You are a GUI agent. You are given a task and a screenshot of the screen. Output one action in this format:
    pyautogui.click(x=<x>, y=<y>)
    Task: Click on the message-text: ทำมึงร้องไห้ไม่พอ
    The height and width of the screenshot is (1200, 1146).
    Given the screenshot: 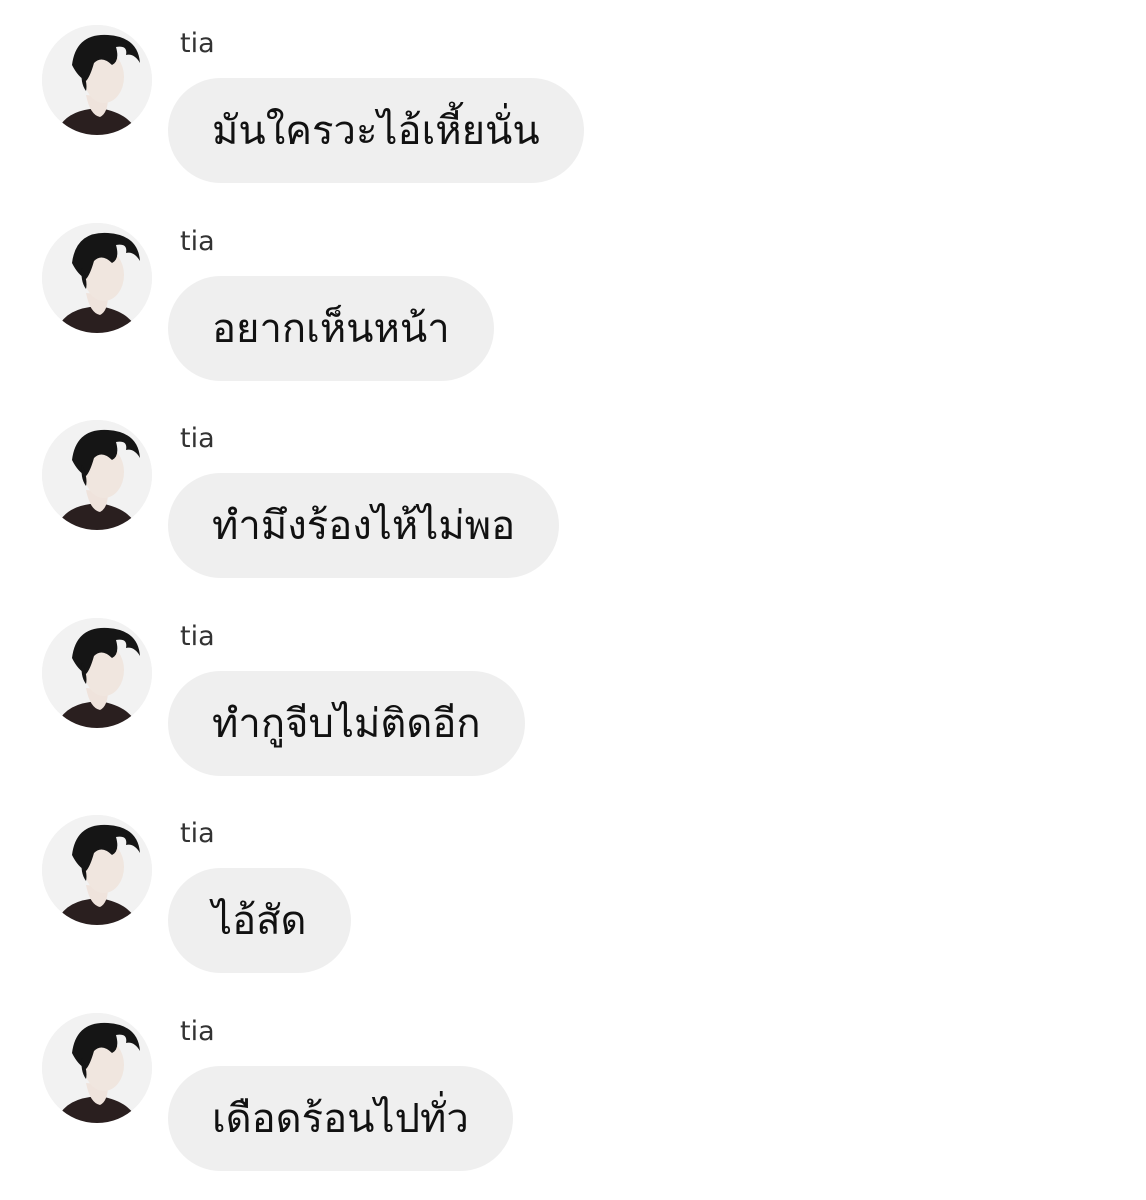 What is the action you would take?
    pyautogui.click(x=364, y=525)
    